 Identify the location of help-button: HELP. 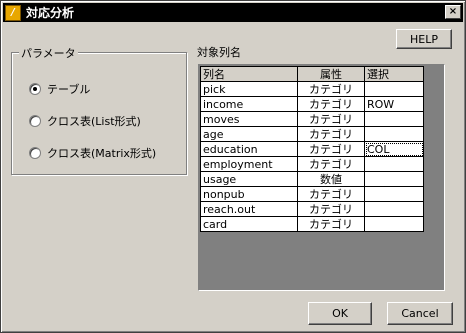
(424, 39).